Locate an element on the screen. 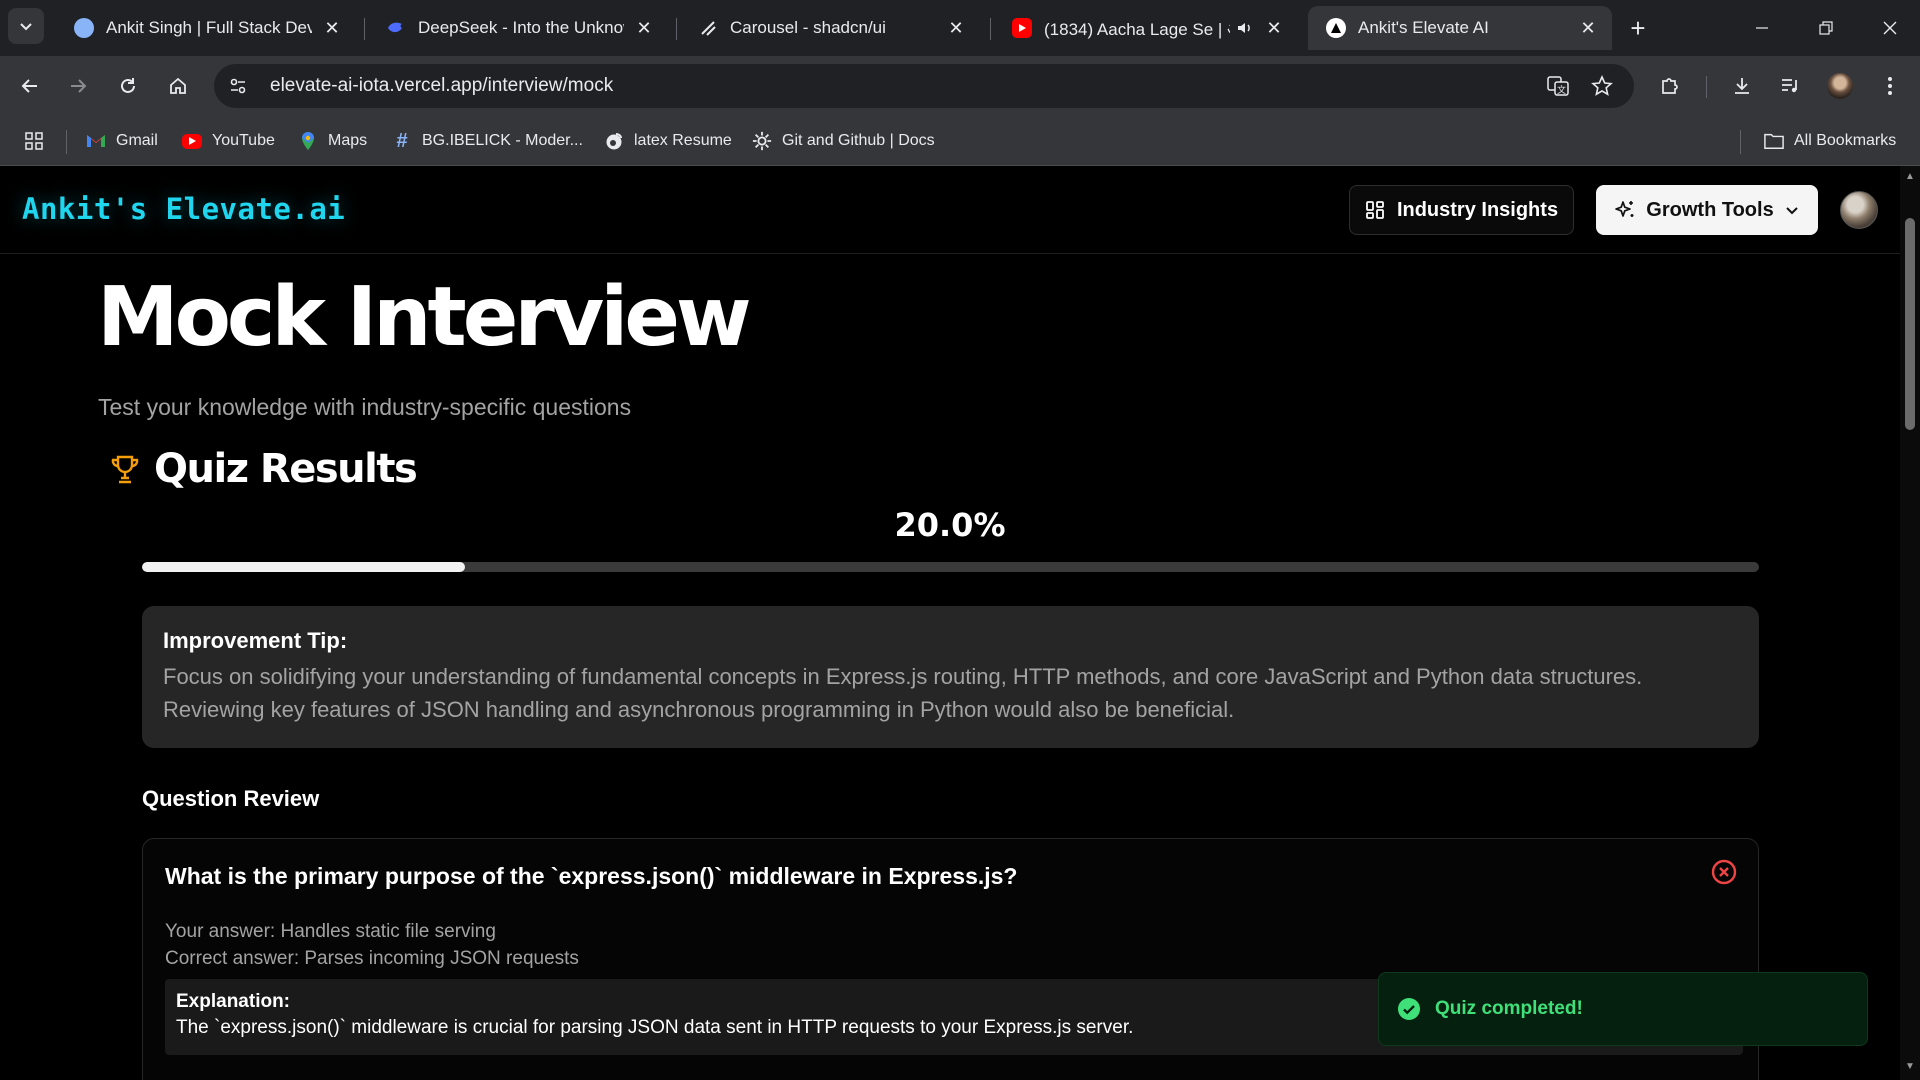  toolbar-divider is located at coordinates (1706, 87).